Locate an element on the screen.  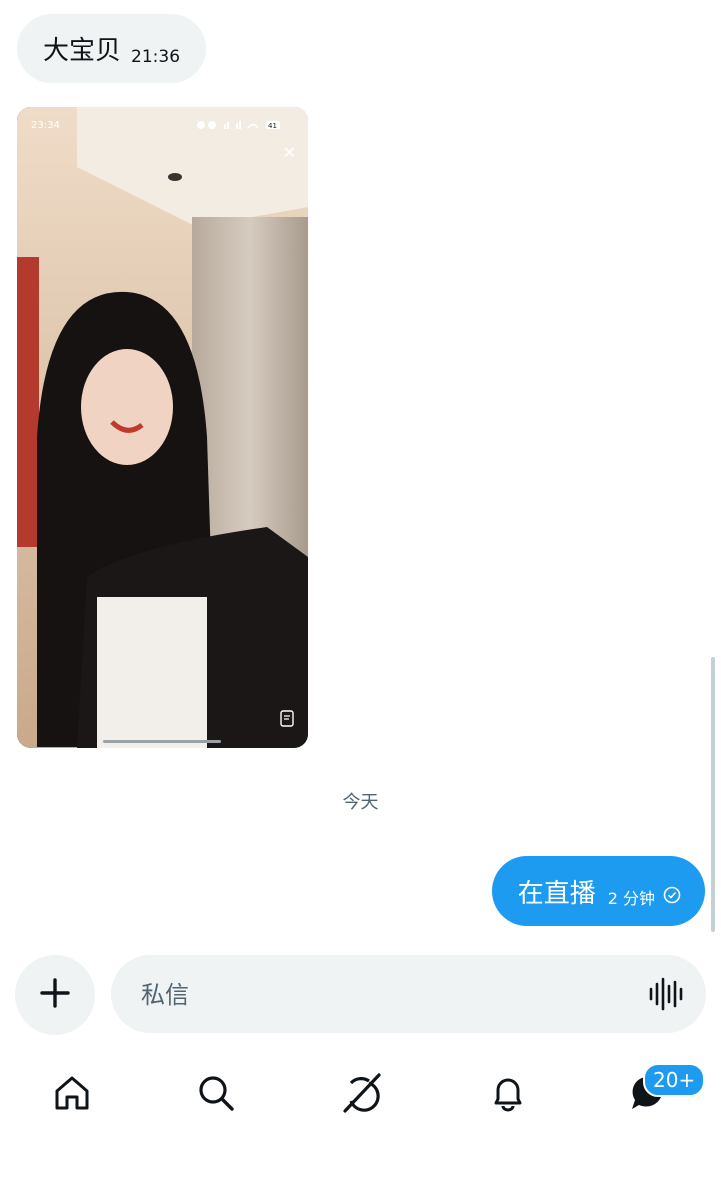
notifications-bell-icon is located at coordinates (508, 1095).